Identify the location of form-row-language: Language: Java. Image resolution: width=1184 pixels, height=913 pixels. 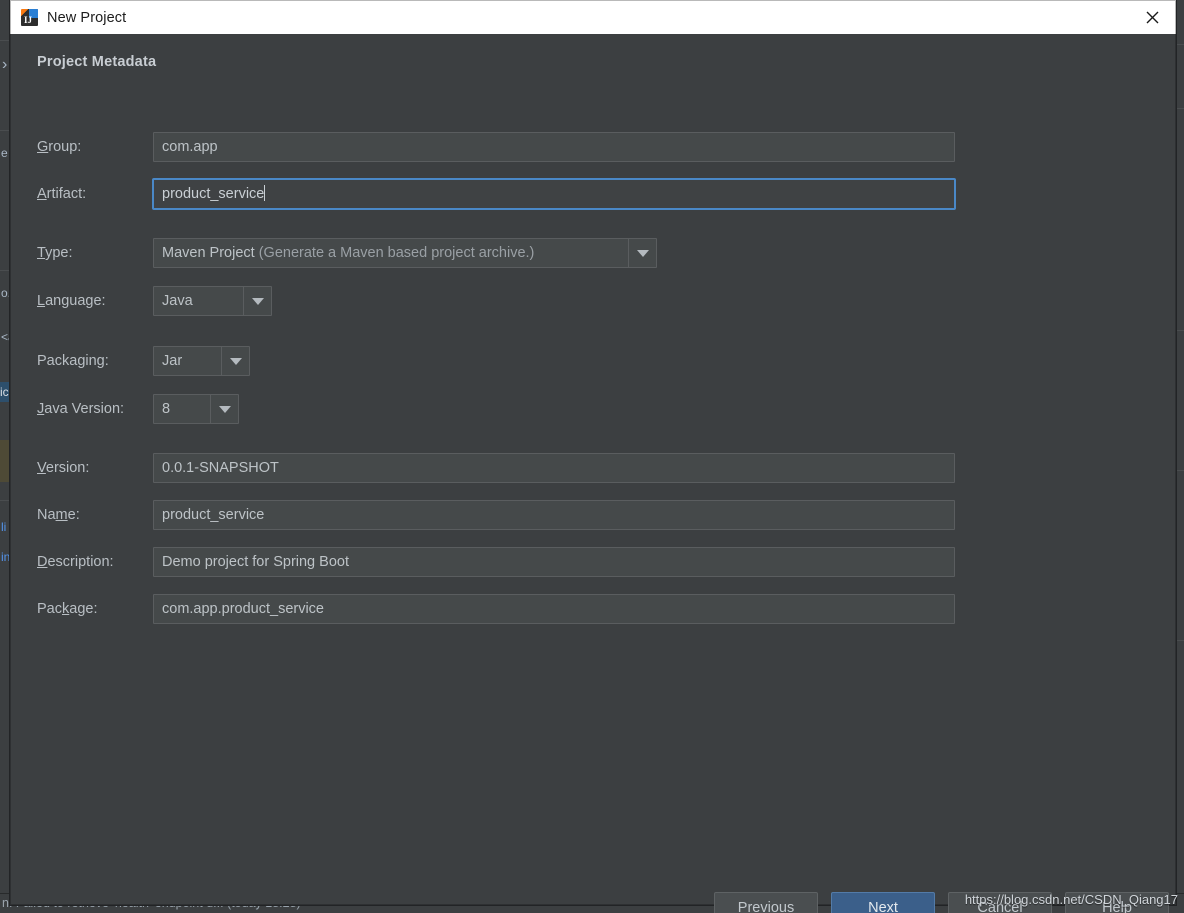
(593, 301).